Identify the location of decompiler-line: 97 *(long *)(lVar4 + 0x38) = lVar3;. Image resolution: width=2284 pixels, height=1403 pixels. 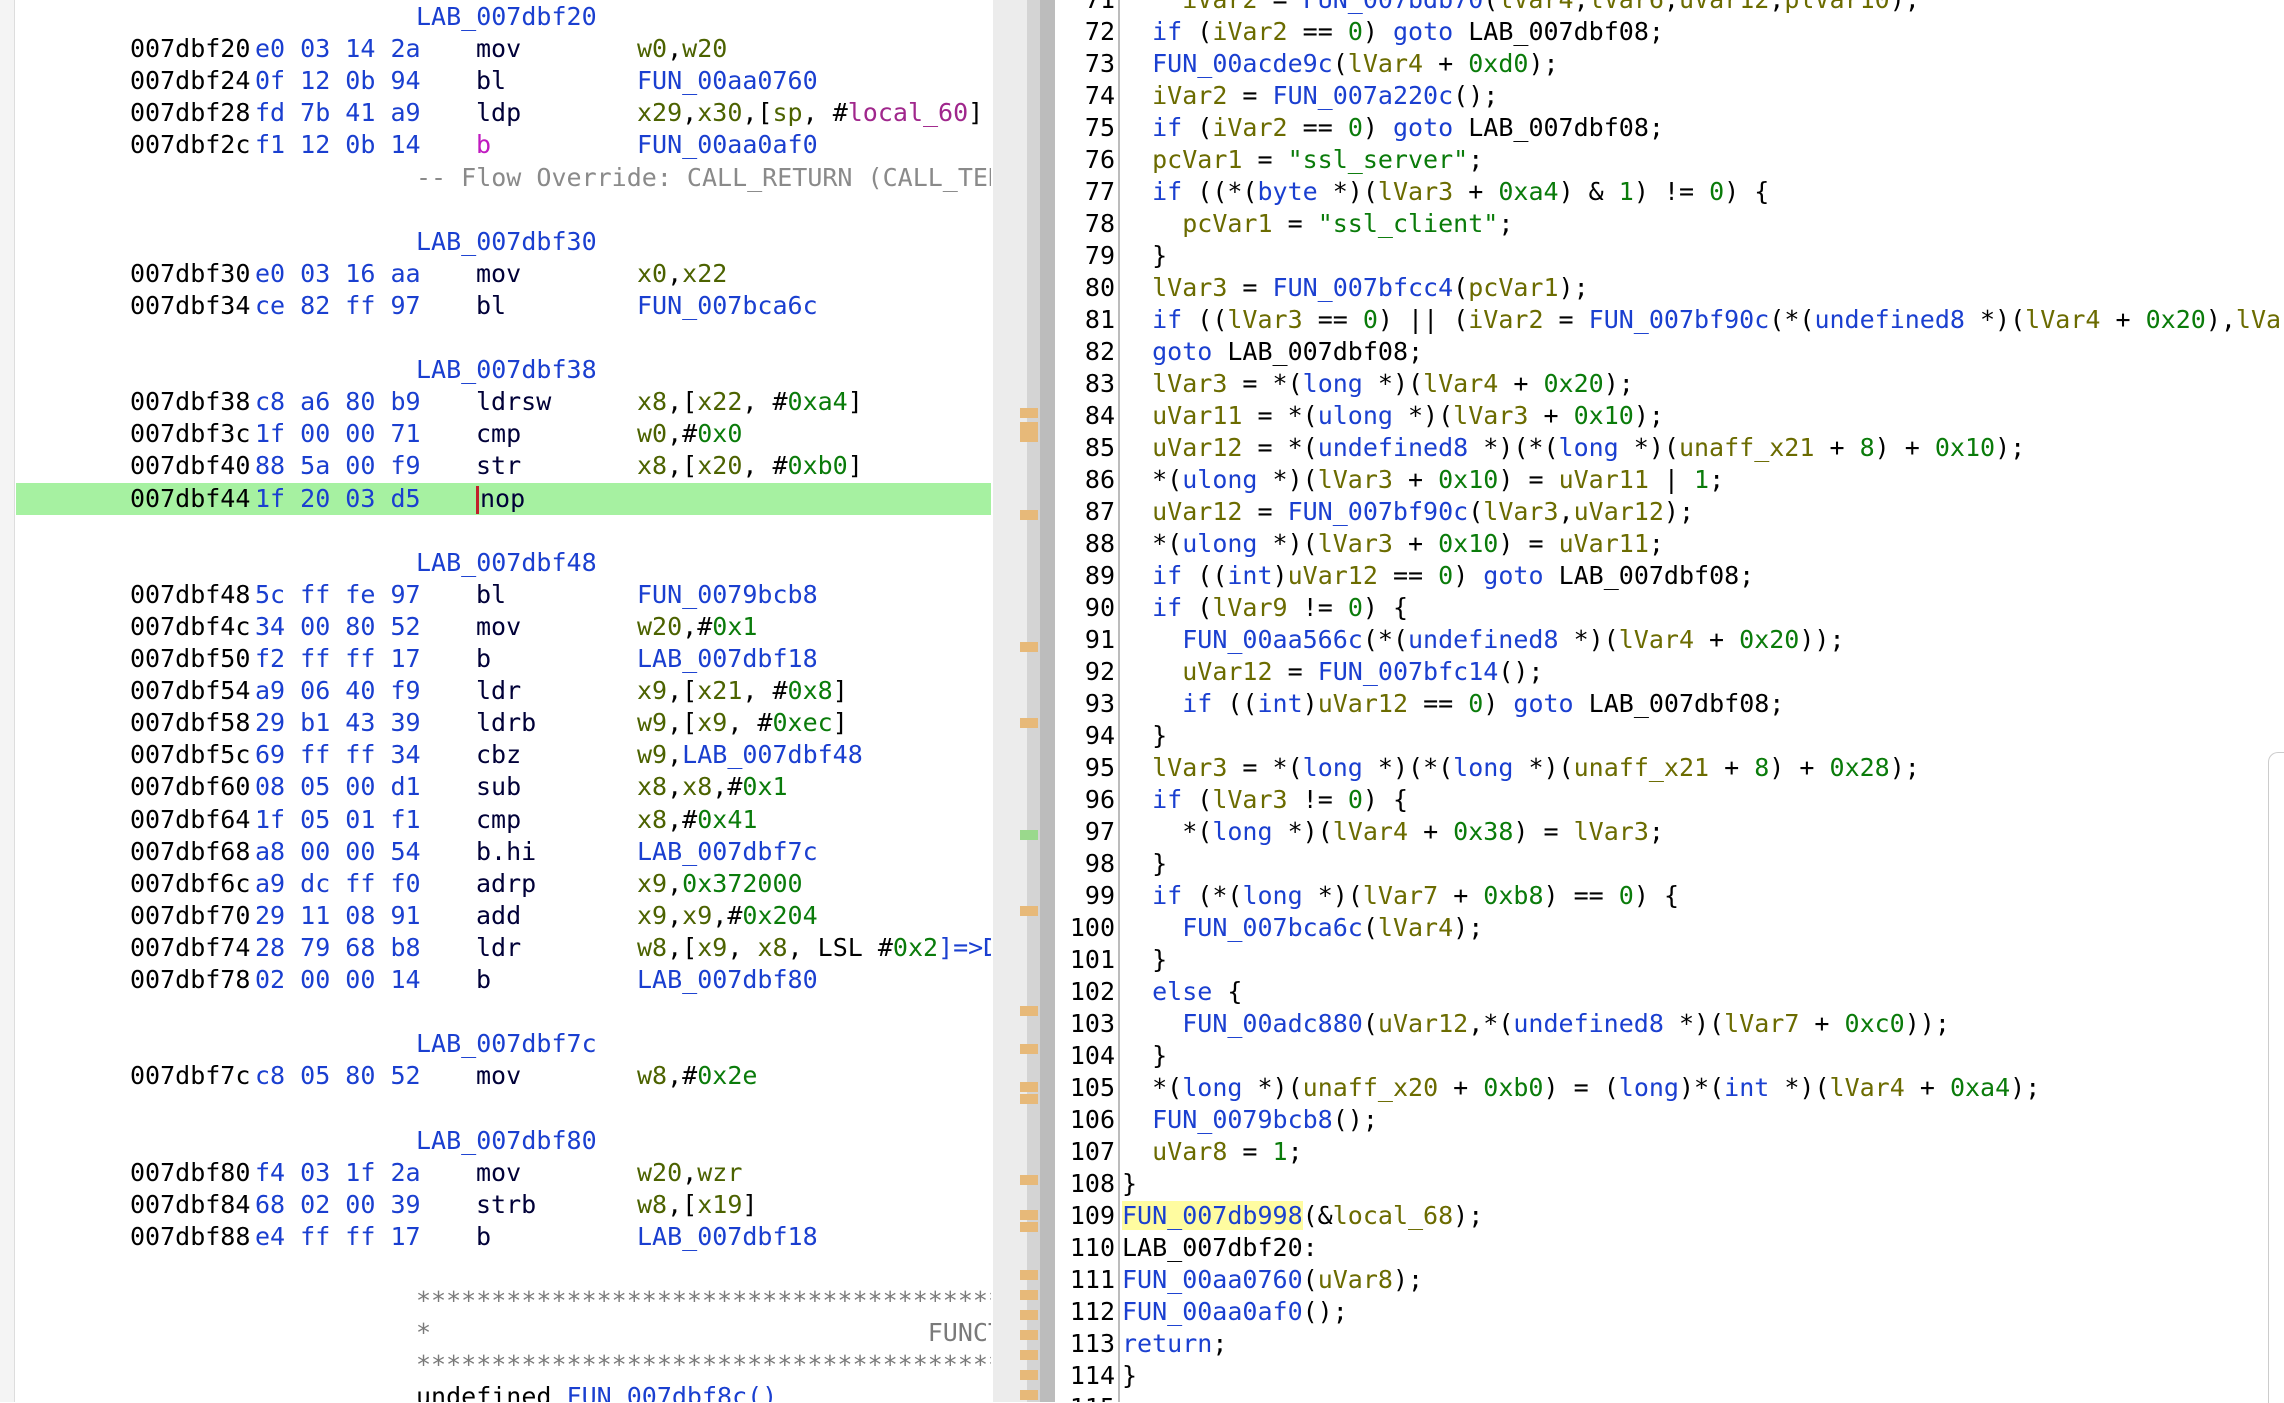
(1671, 832).